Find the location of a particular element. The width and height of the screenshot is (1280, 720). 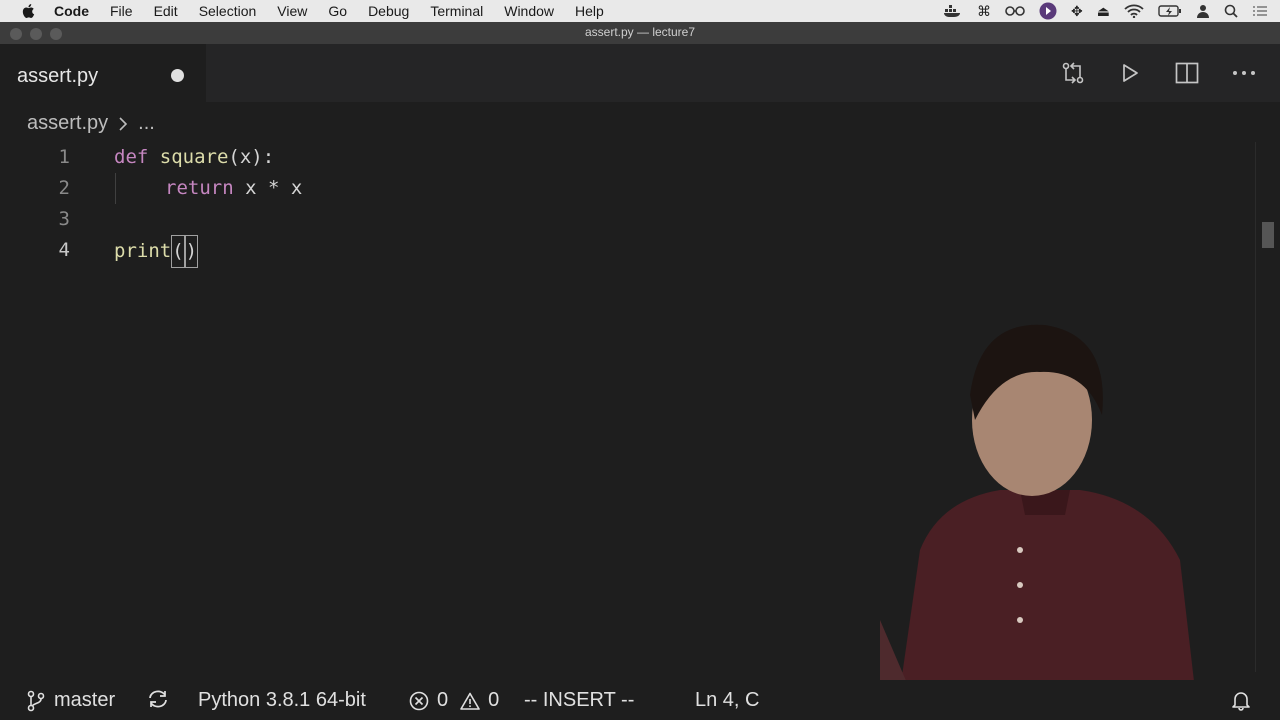

function-name: square is located at coordinates (194, 157).